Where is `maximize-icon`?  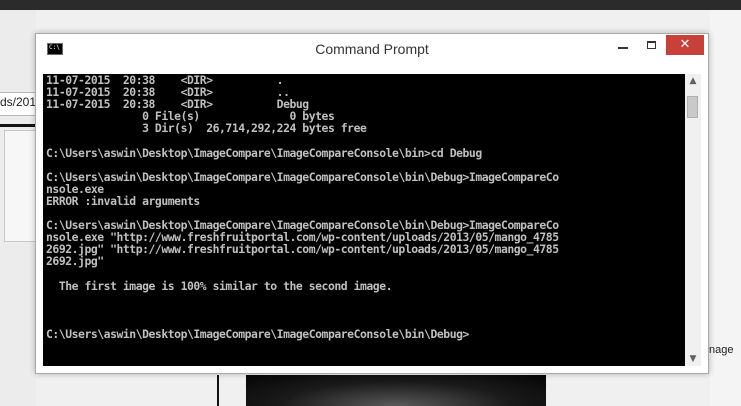 maximize-icon is located at coordinates (651, 45).